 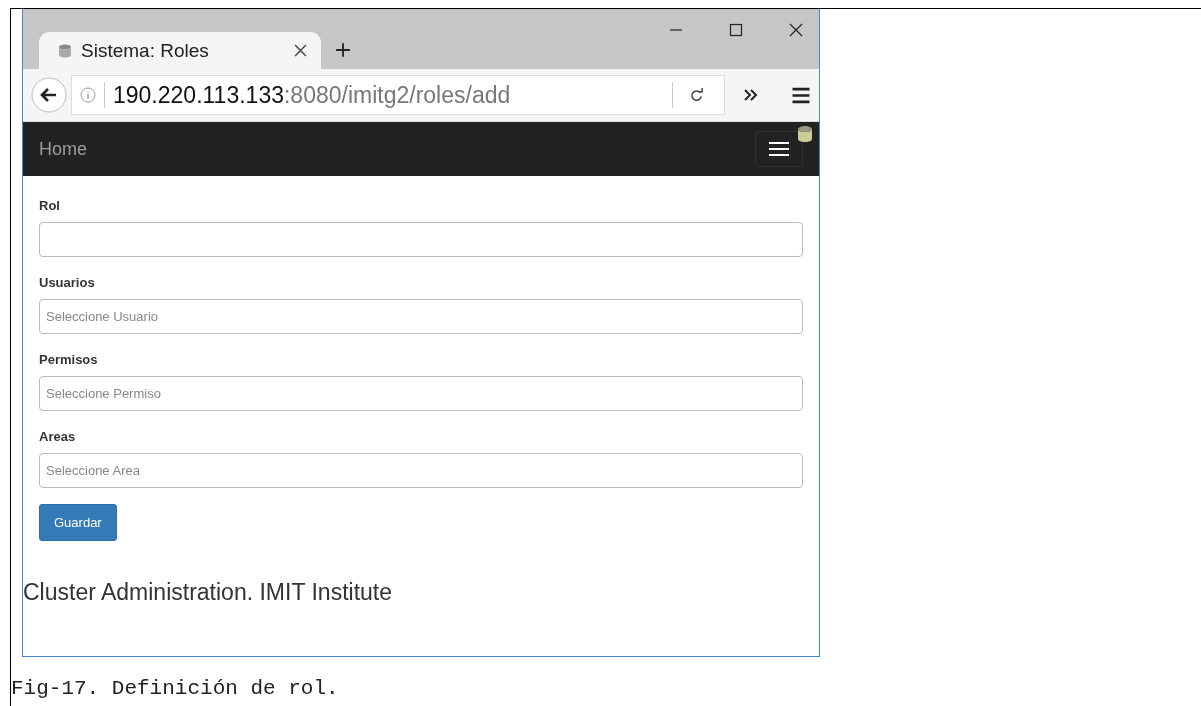 I want to click on browser-tab: Sistema: Roles, so click(x=180, y=50).